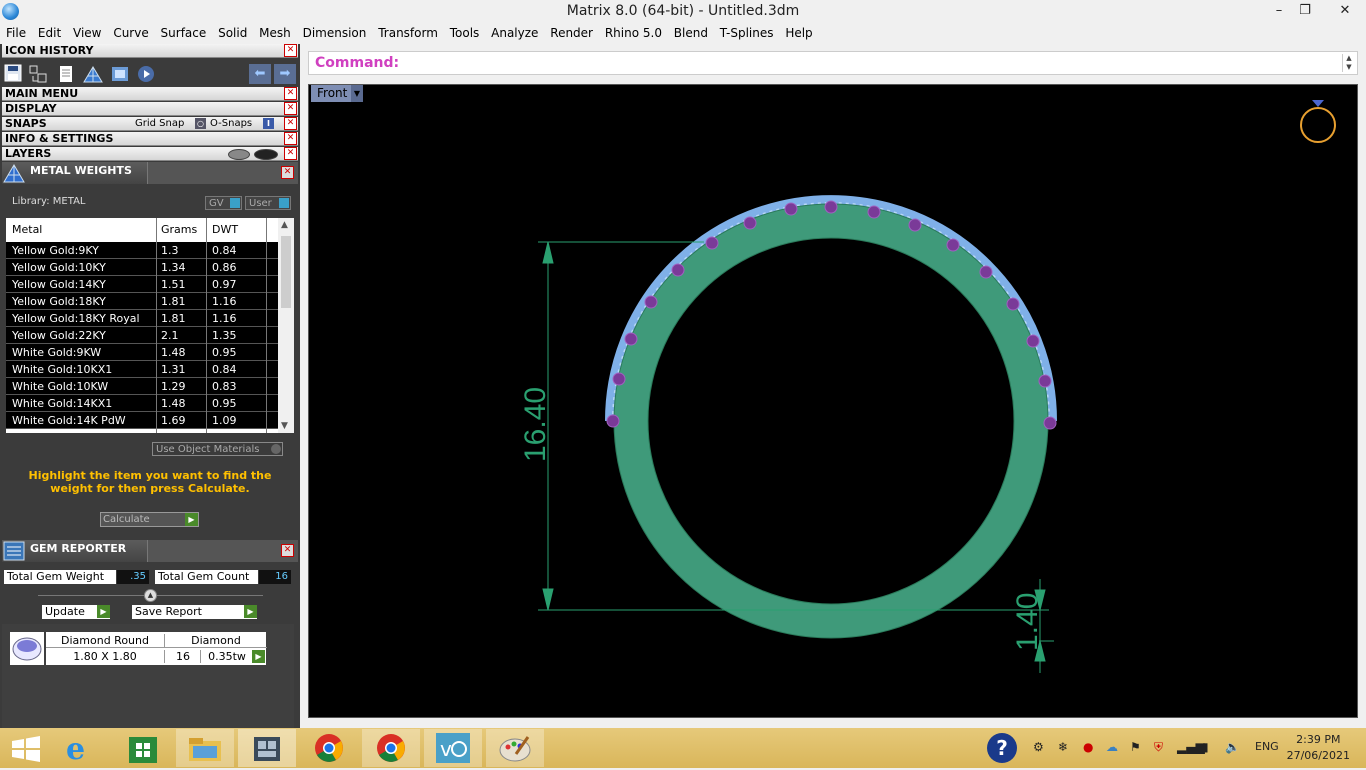 This screenshot has width=1366, height=770. What do you see at coordinates (150, 154) in the screenshot?
I see `layers-bar: LAYERS ✕` at bounding box center [150, 154].